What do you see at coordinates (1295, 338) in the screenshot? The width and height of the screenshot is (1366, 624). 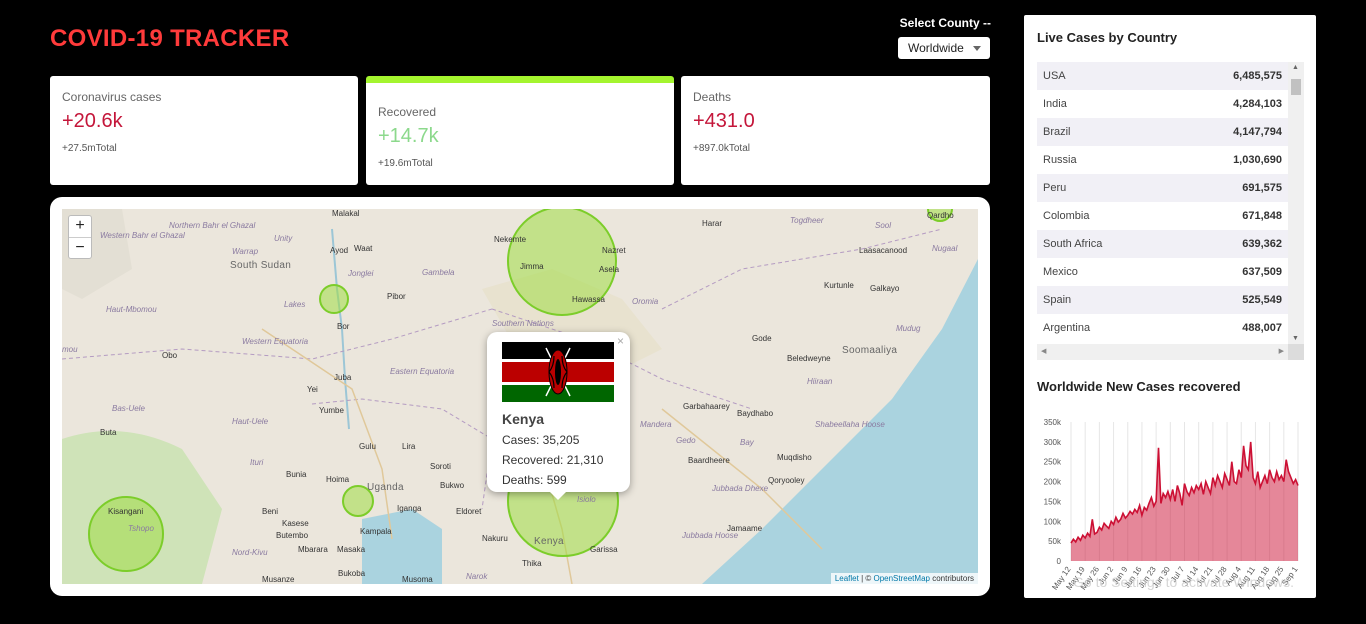 I see `scroll-down-icon: ▼` at bounding box center [1295, 338].